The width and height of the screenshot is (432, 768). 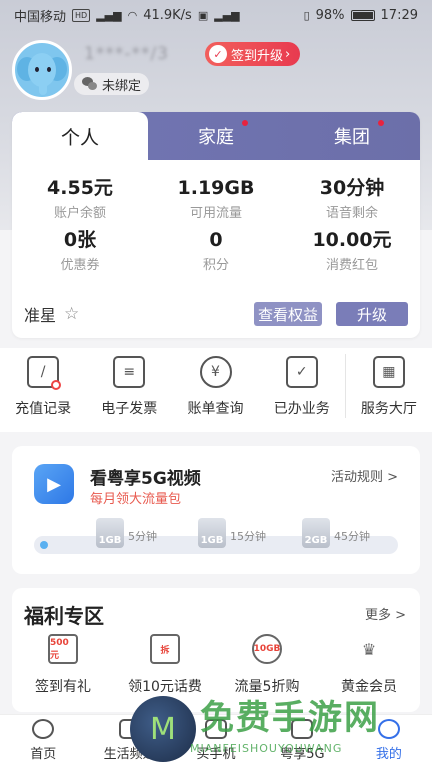 What do you see at coordinates (351, 213) in the screenshot?
I see `stat-label: 语音剩余` at bounding box center [351, 213].